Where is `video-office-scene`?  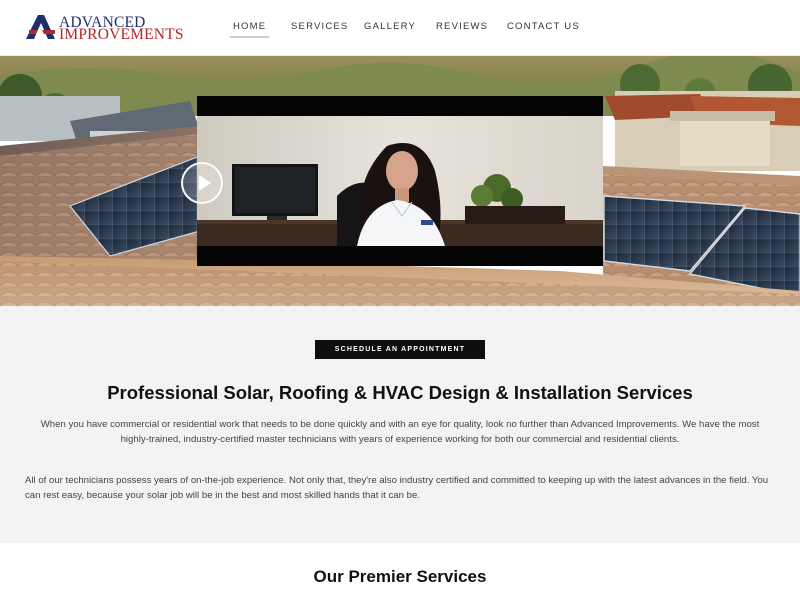 video-office-scene is located at coordinates (400, 181).